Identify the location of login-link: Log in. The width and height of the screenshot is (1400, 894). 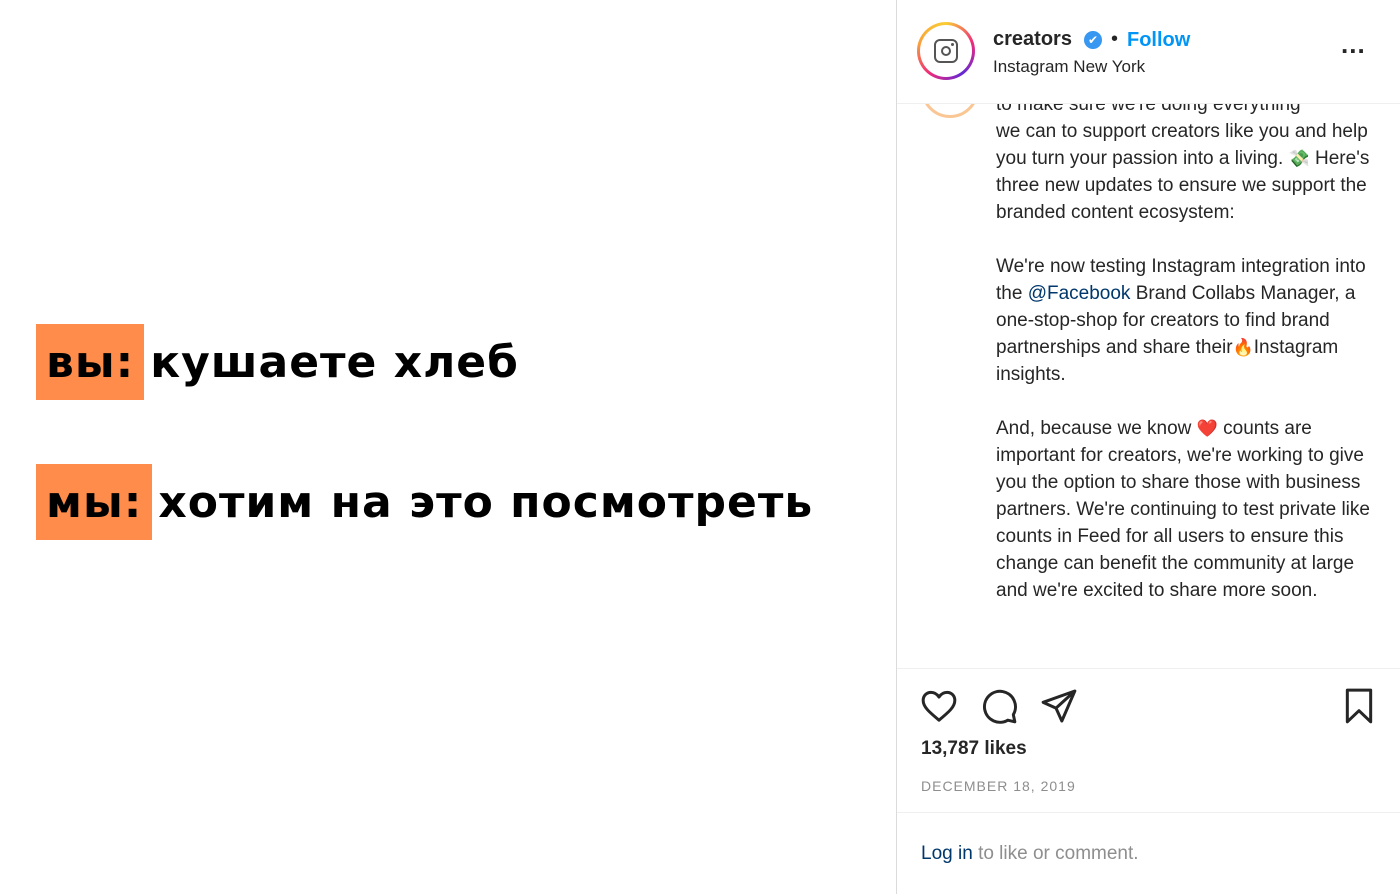
(947, 853).